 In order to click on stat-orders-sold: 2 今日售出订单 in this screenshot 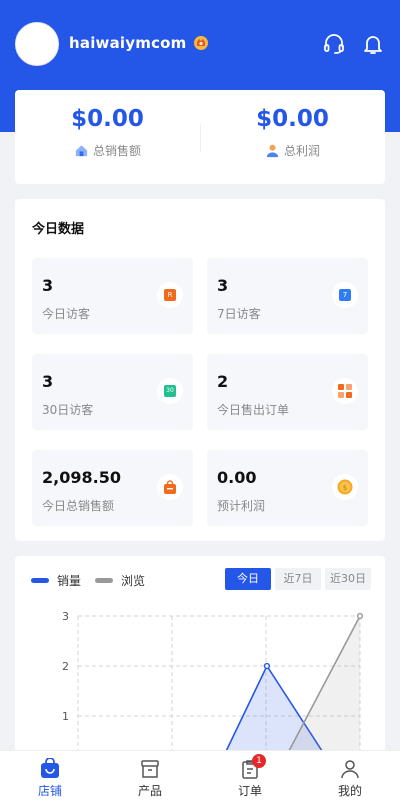, I will do `click(287, 392)`.